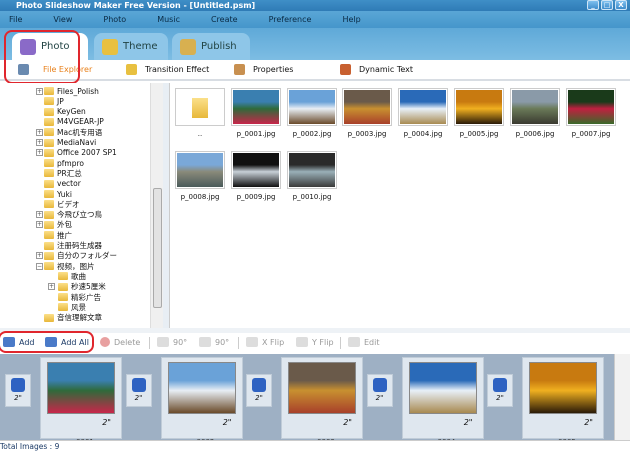 Image resolution: width=630 pixels, height=453 pixels. Describe the element at coordinates (140, 46) in the screenshot. I see `tab-label: Theme` at that location.